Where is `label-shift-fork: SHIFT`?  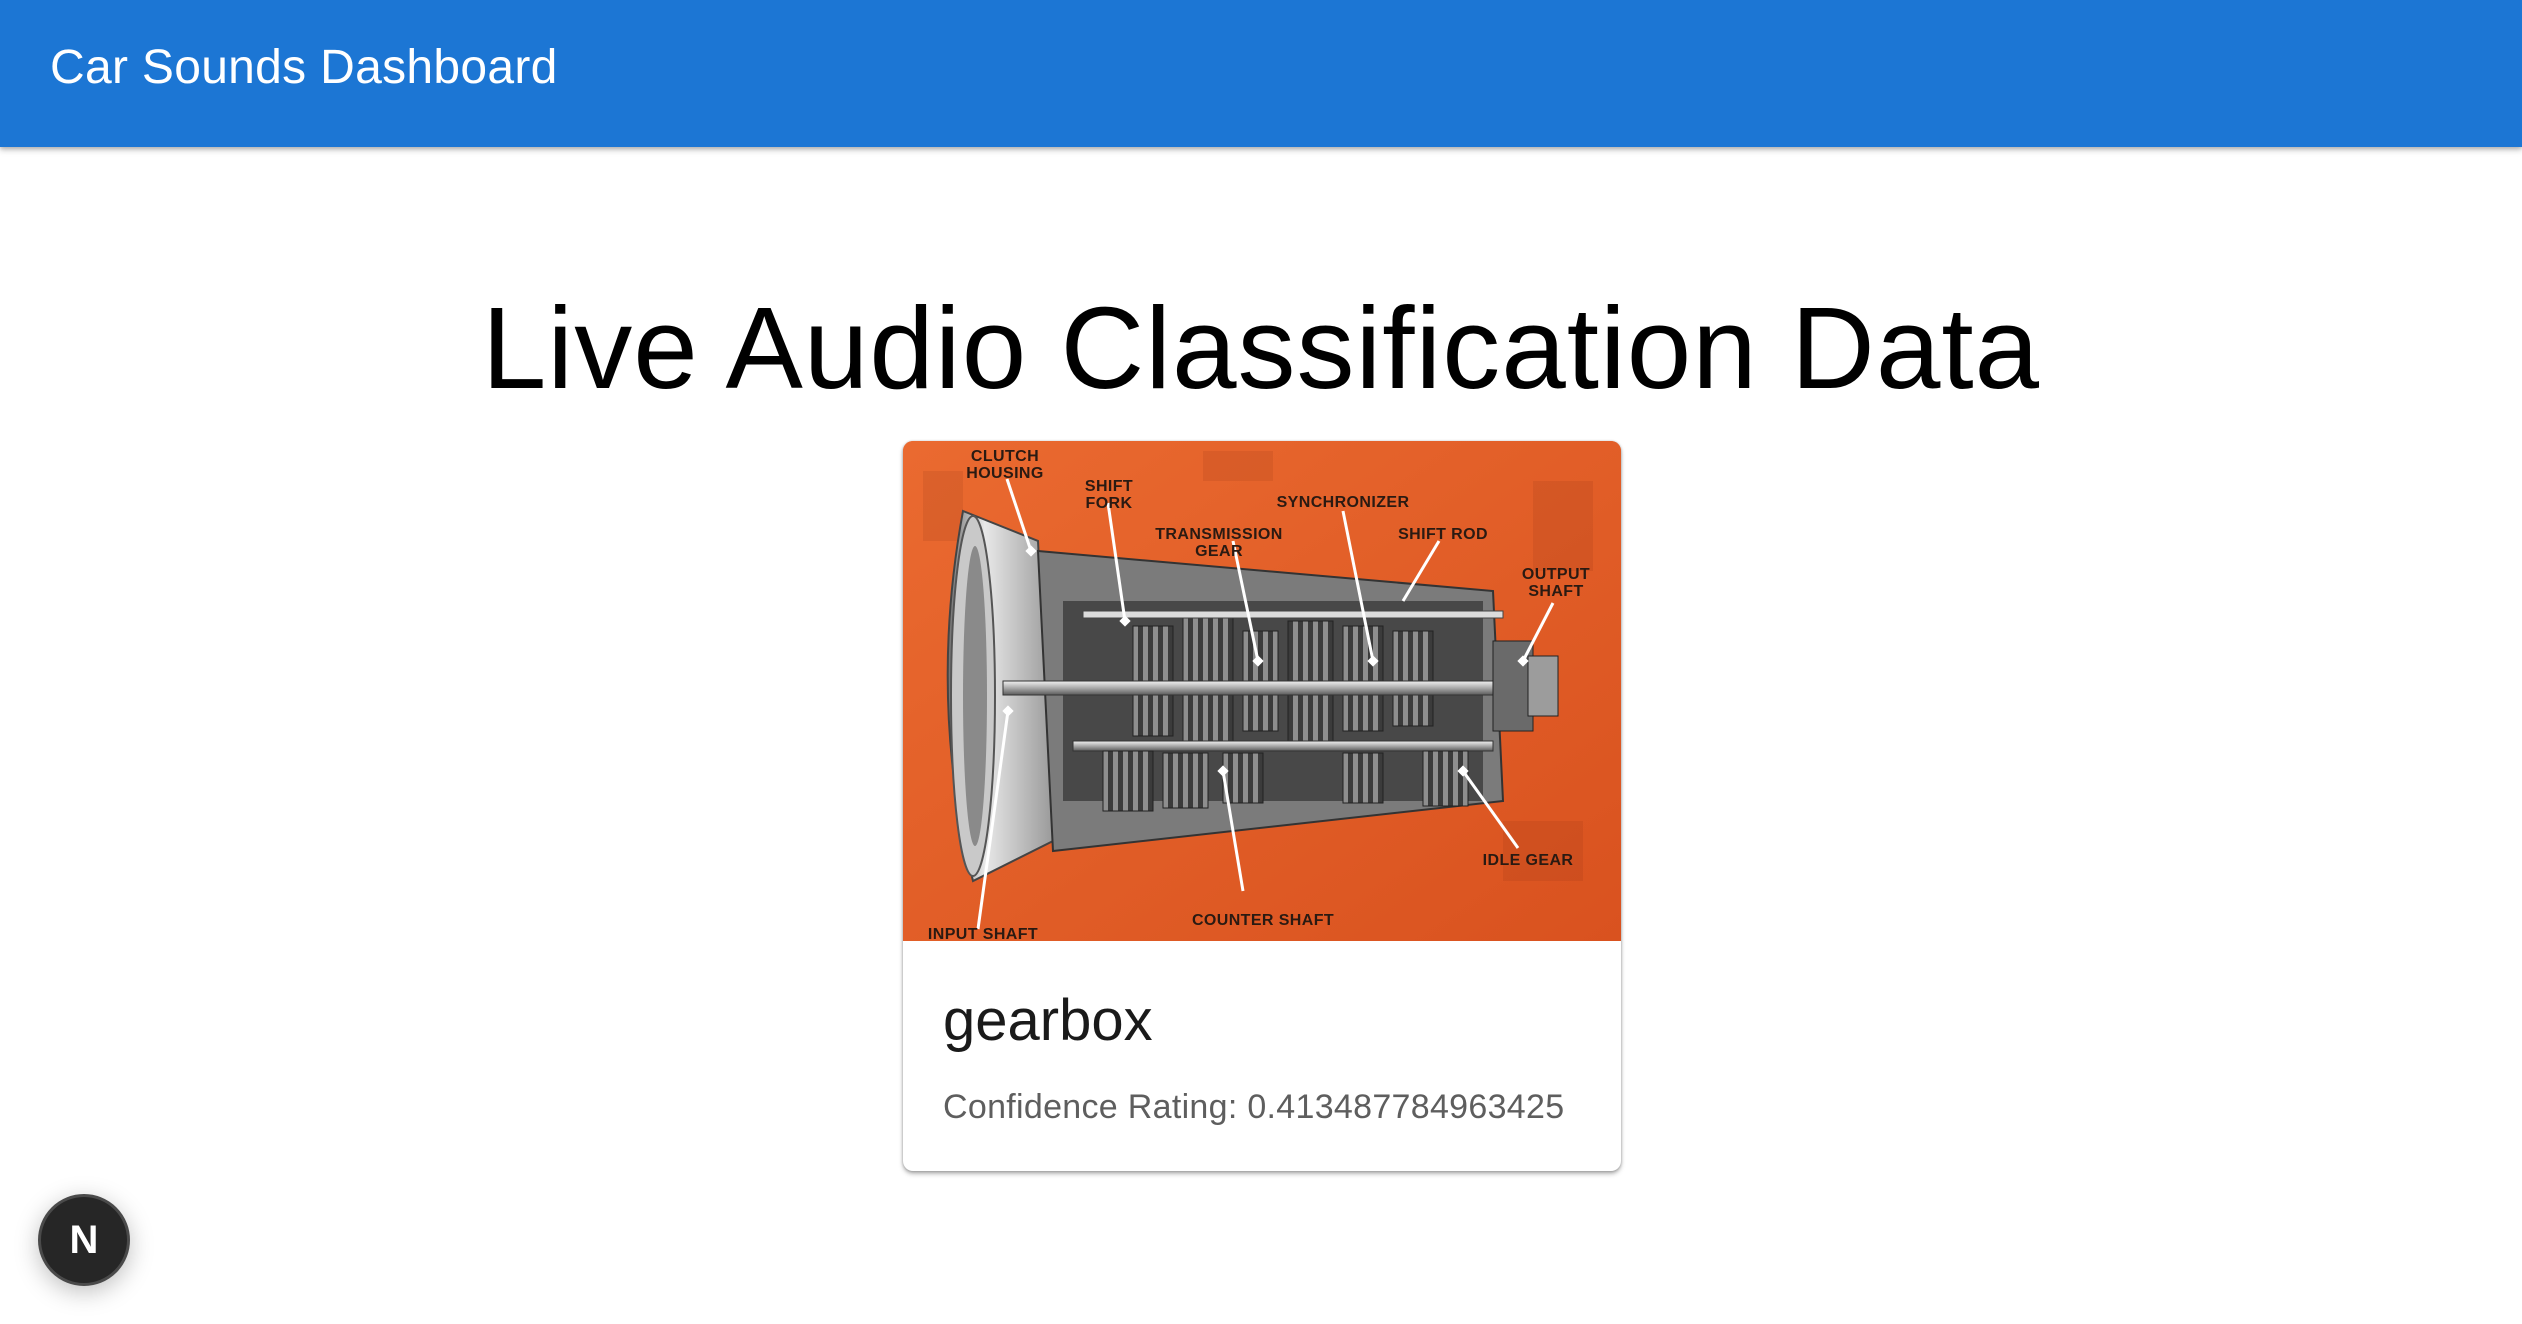
label-shift-fork: SHIFT is located at coordinates (1109, 486).